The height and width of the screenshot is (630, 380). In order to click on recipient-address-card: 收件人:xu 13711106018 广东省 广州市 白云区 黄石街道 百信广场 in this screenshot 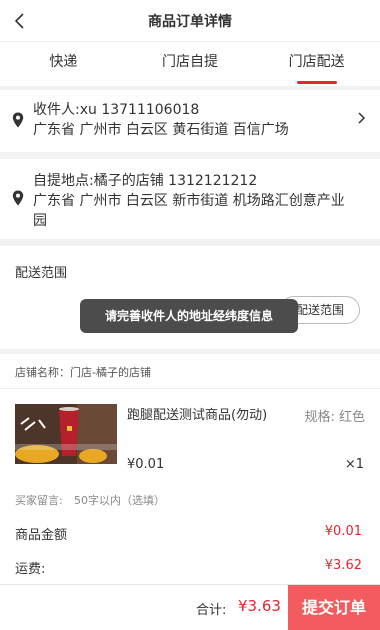, I will do `click(190, 121)`.